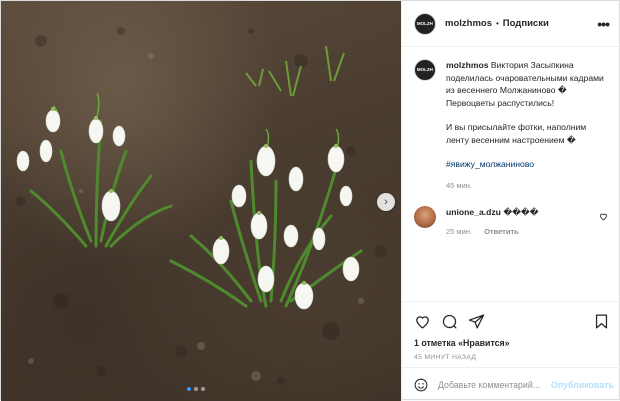 The image size is (620, 401). Describe the element at coordinates (386, 202) in the screenshot. I see `carousel-next-button: ›` at that location.